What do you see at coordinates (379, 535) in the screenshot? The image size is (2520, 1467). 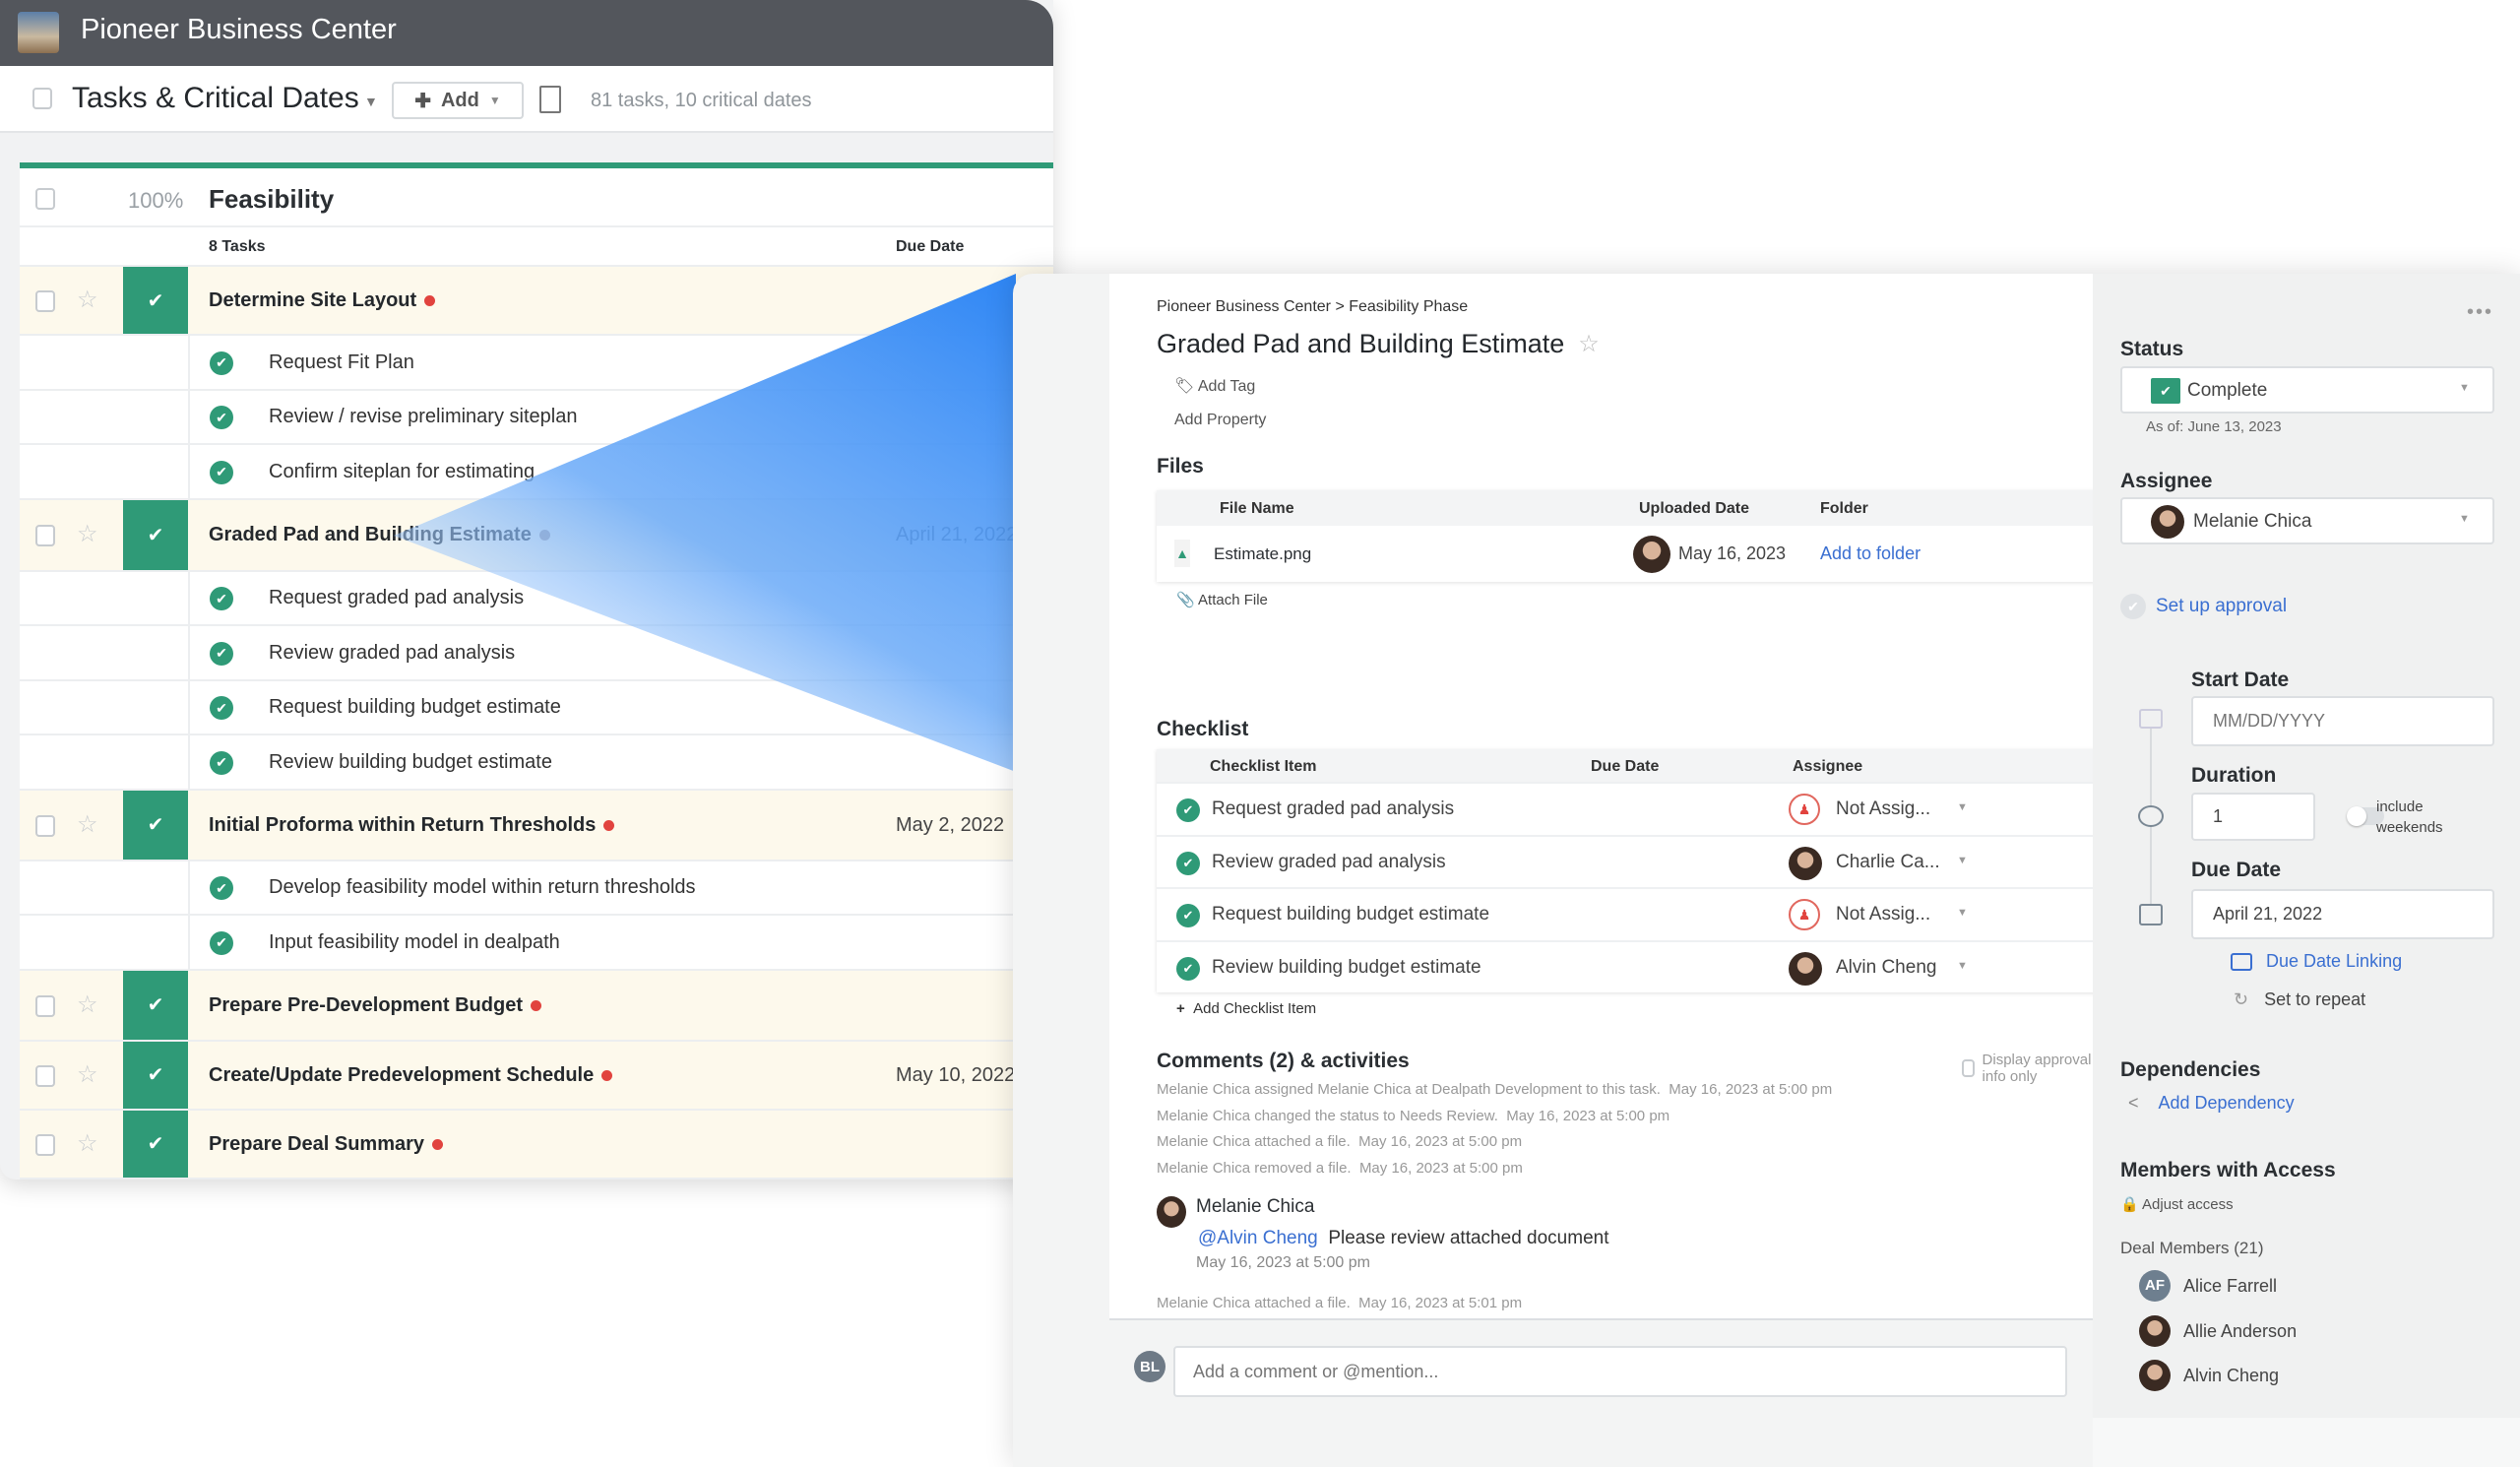 I see `task-name: Graded Pad and Building Estimate` at bounding box center [379, 535].